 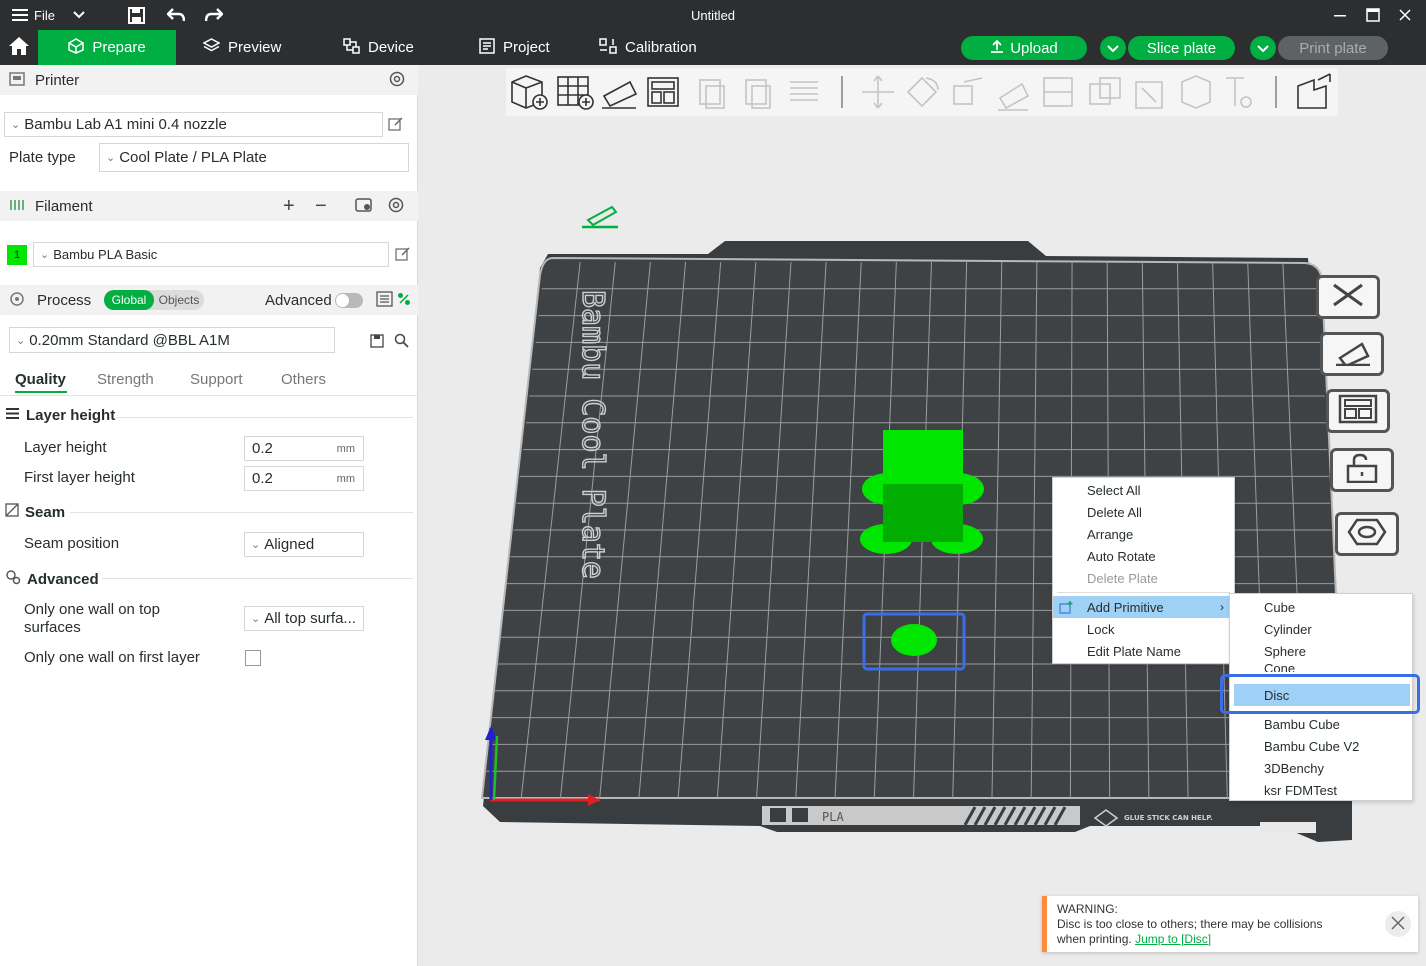 What do you see at coordinates (1014, 96) in the screenshot?
I see `lay-on-face-icon` at bounding box center [1014, 96].